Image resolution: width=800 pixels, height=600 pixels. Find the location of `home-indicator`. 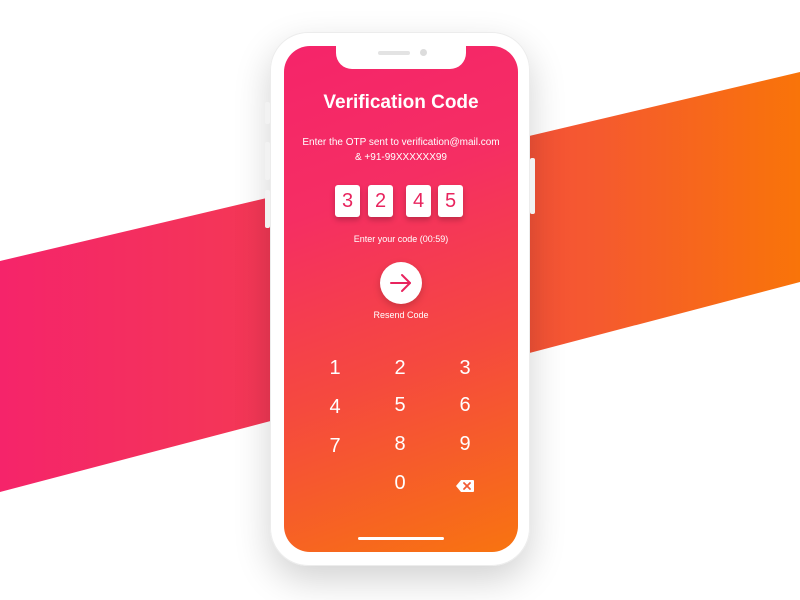

home-indicator is located at coordinates (401, 538).